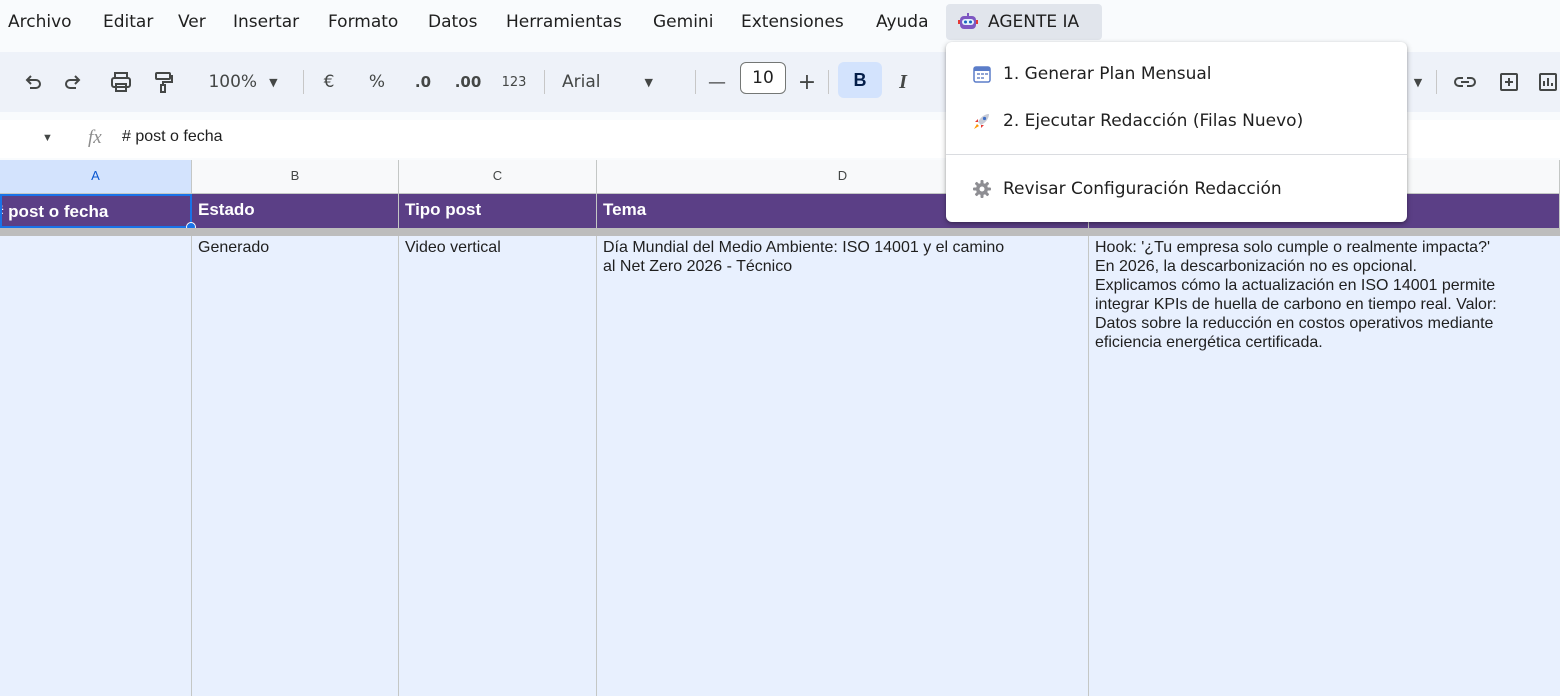 This screenshot has height=696, width=1560. Describe the element at coordinates (514, 82) in the screenshot. I see `number-format-button: 123` at that location.